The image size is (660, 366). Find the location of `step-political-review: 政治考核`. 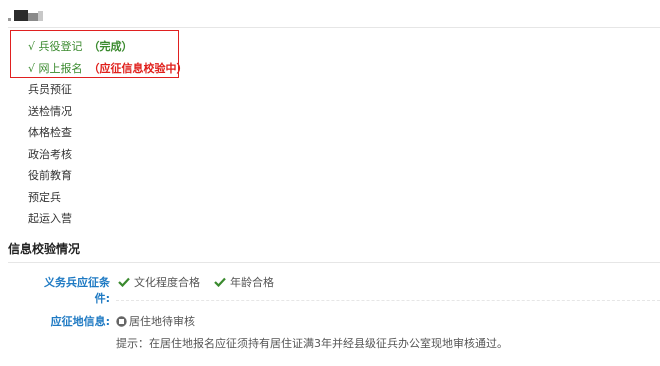

step-political-review: 政治考核 is located at coordinates (50, 154).